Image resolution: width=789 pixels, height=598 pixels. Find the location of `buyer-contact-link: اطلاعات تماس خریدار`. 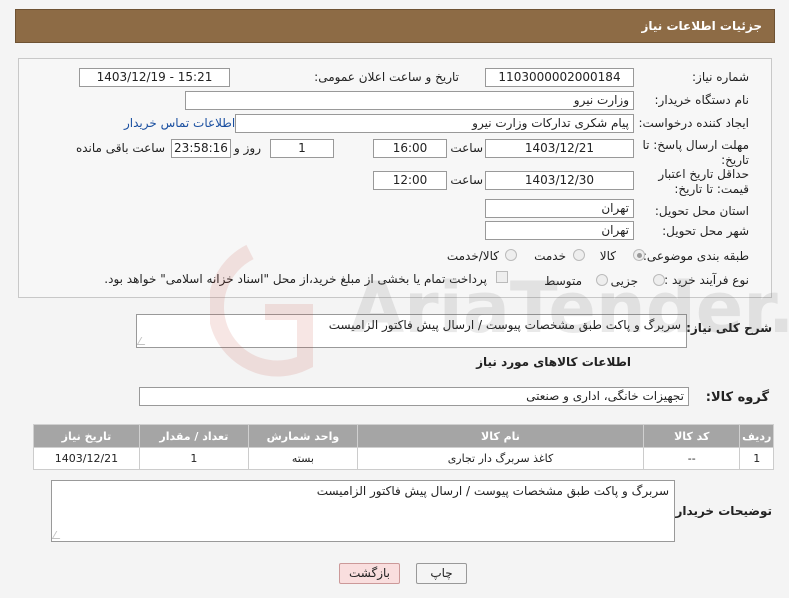

buyer-contact-link: اطلاعات تماس خریدار is located at coordinates (179, 123).